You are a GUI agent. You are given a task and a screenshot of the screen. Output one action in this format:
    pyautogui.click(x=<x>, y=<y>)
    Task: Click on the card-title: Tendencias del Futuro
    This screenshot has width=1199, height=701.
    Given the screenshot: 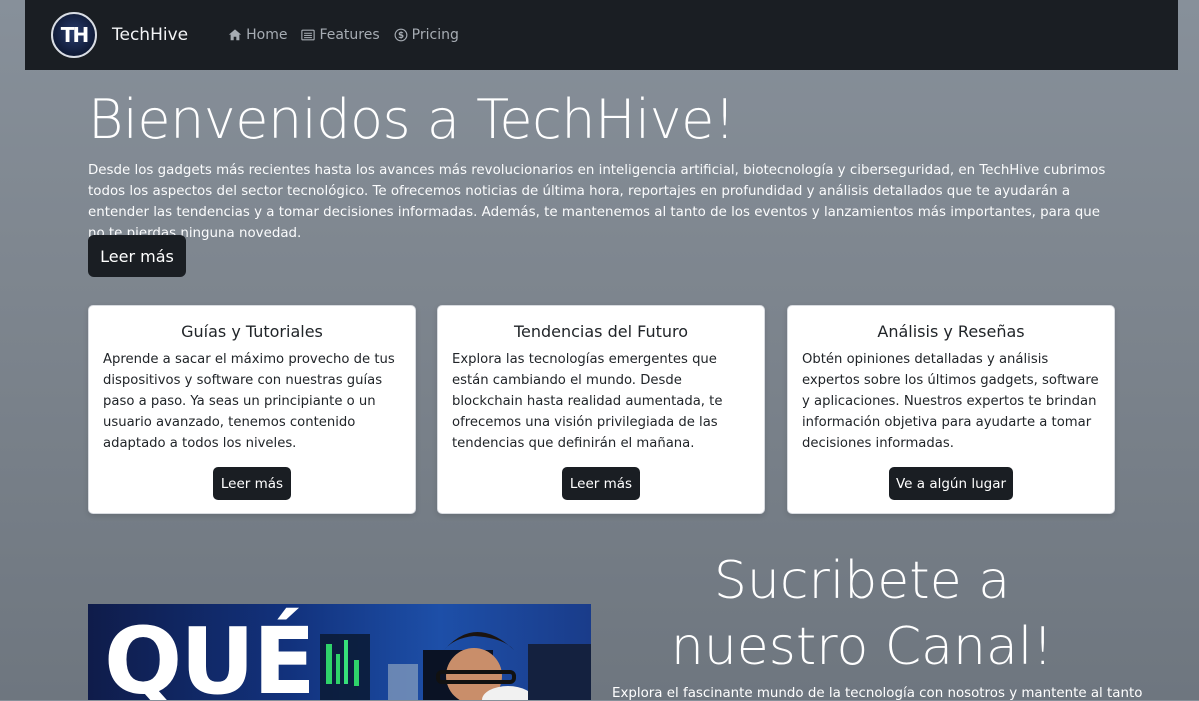 What is the action you would take?
    pyautogui.click(x=601, y=331)
    